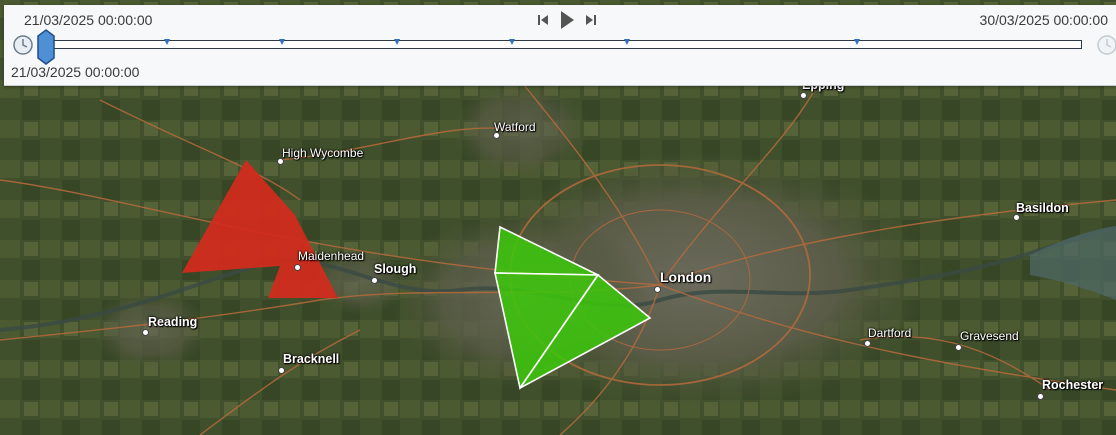 This screenshot has width=1116, height=435. I want to click on skip-forward-icon, so click(591, 20).